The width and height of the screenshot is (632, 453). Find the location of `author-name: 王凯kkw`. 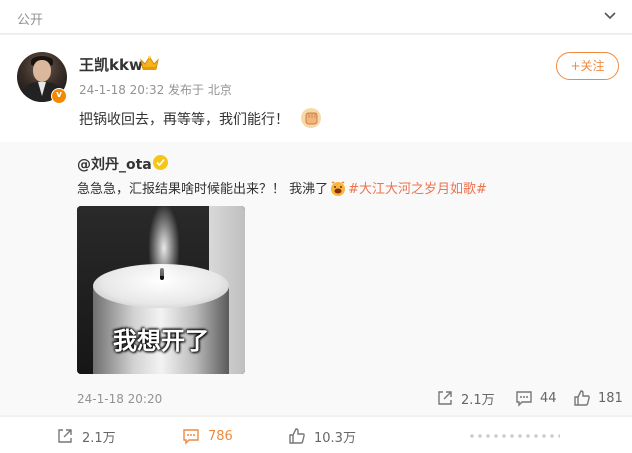

author-name: 王凯kkw is located at coordinates (111, 64).